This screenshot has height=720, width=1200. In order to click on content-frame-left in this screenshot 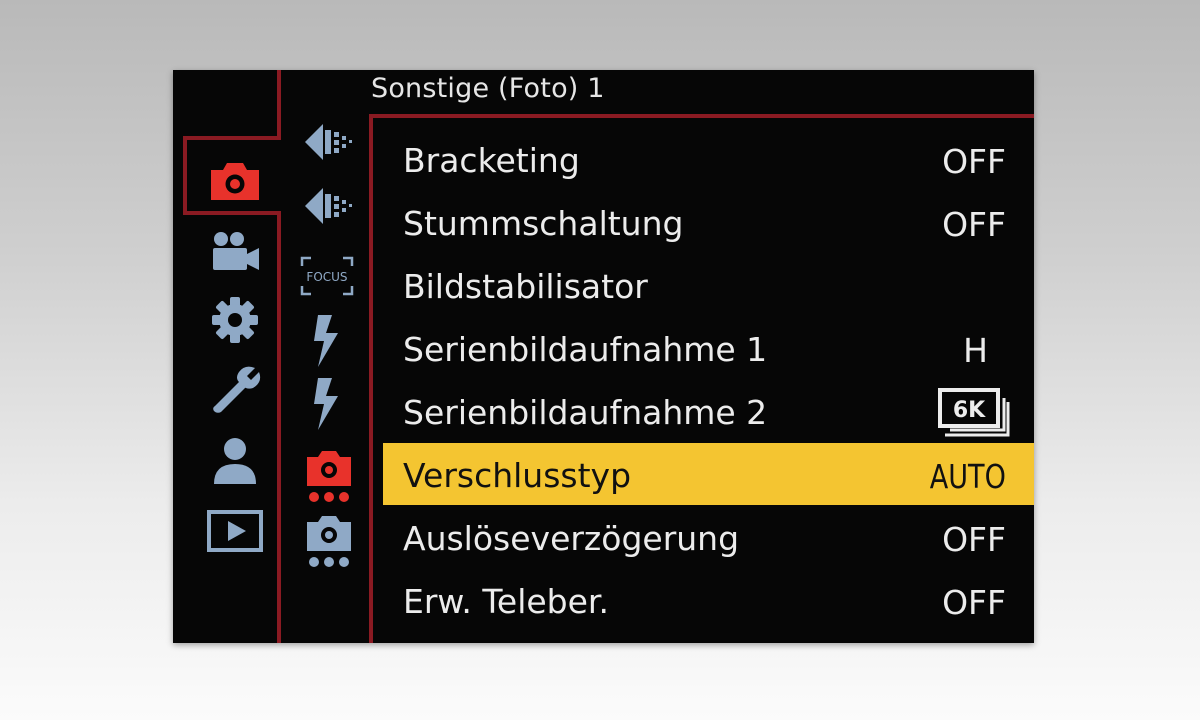, I will do `click(371, 378)`.